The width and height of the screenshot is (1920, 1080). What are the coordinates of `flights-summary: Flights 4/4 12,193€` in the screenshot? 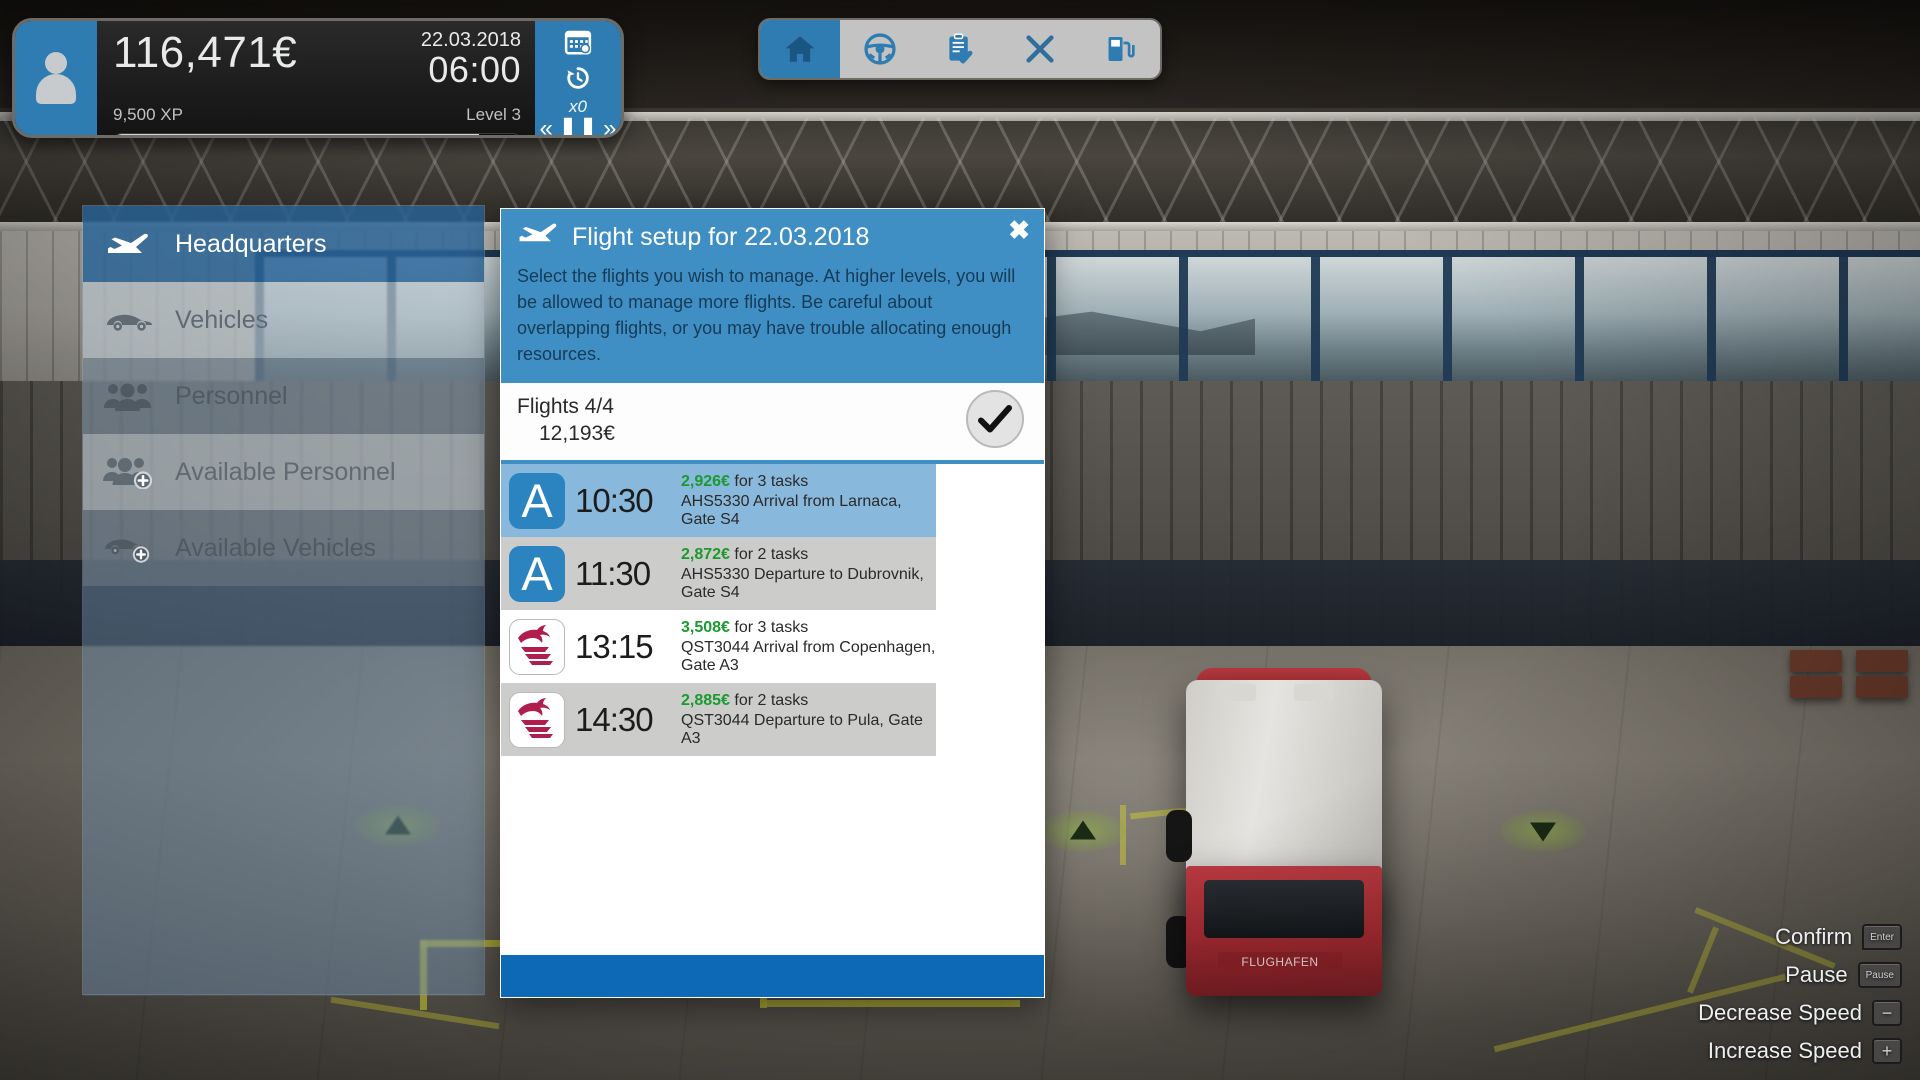 It's located at (772, 423).